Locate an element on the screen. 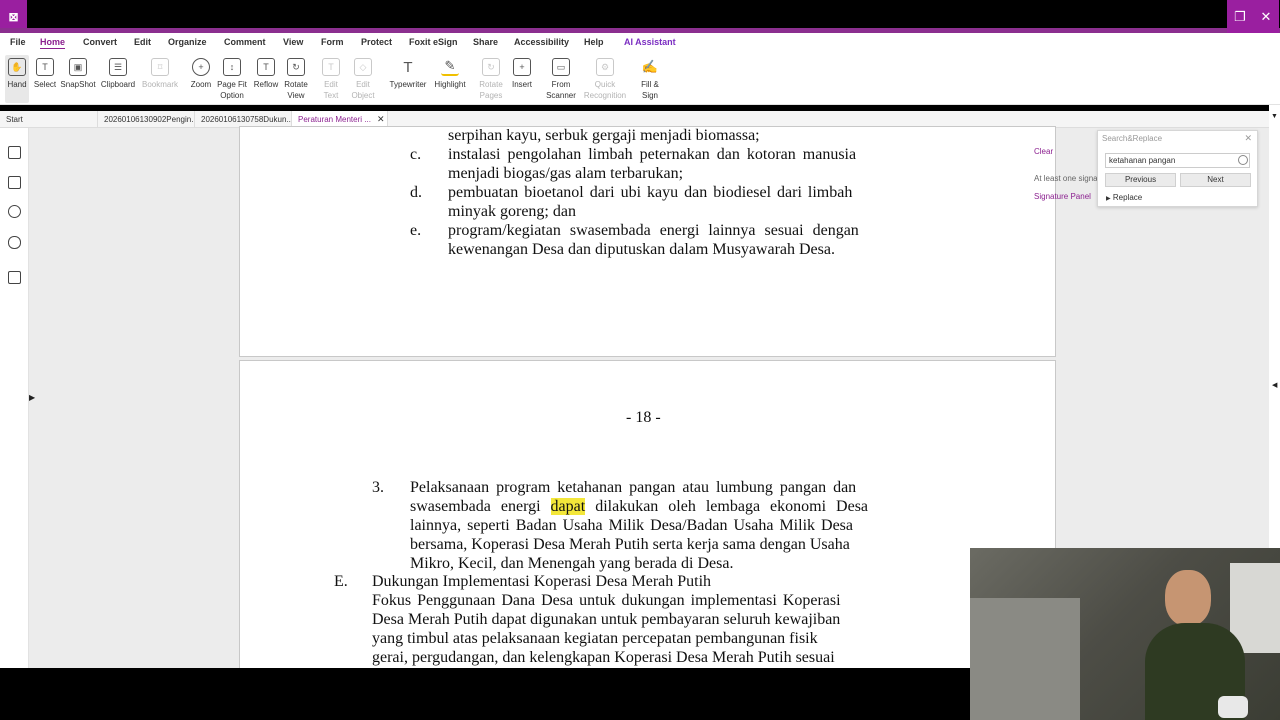 The image size is (1280, 720). typewriter-label: Typewriter is located at coordinates (408, 84).